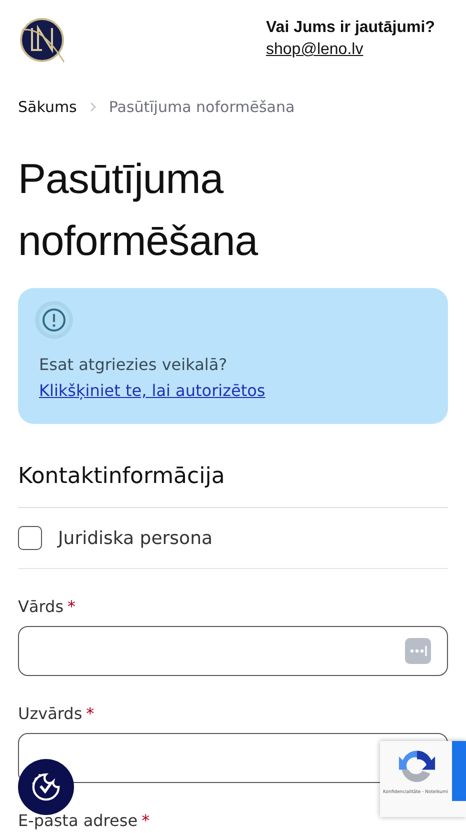 This screenshot has width=466, height=833. I want to click on breadcrumb-link: Sākums, so click(47, 107).